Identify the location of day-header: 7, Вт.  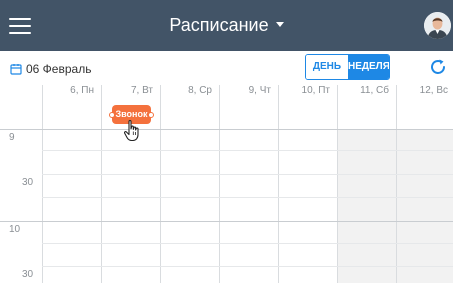
(130, 91).